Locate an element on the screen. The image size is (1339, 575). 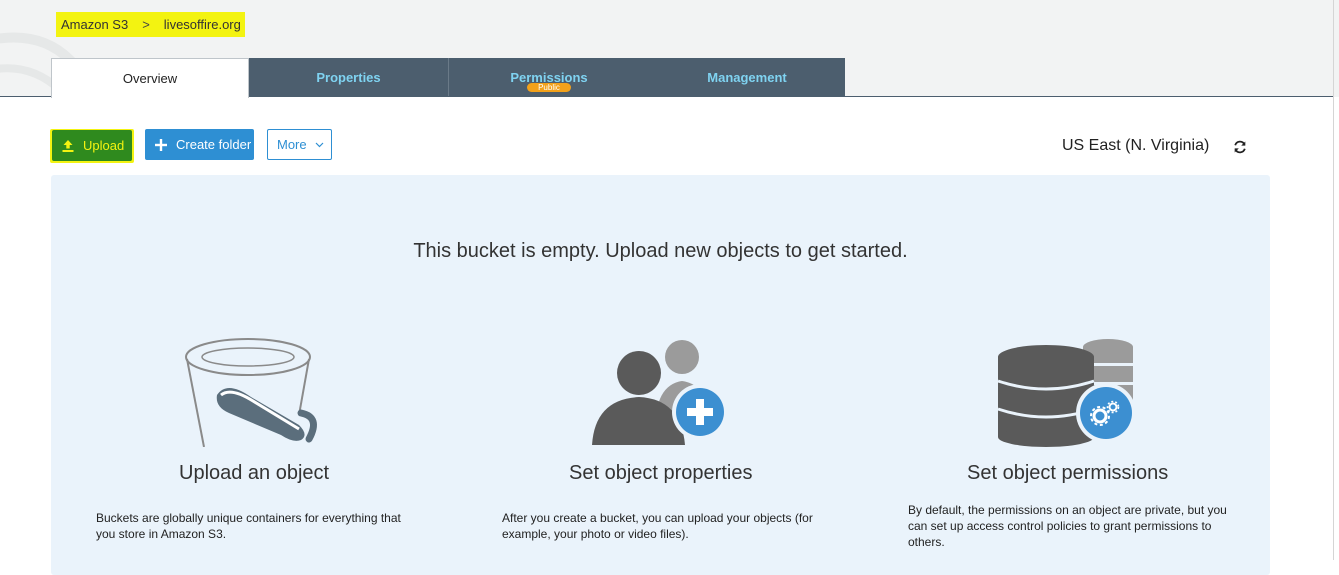
tab-group-permissions-management: Permissions Public Management is located at coordinates (647, 77).